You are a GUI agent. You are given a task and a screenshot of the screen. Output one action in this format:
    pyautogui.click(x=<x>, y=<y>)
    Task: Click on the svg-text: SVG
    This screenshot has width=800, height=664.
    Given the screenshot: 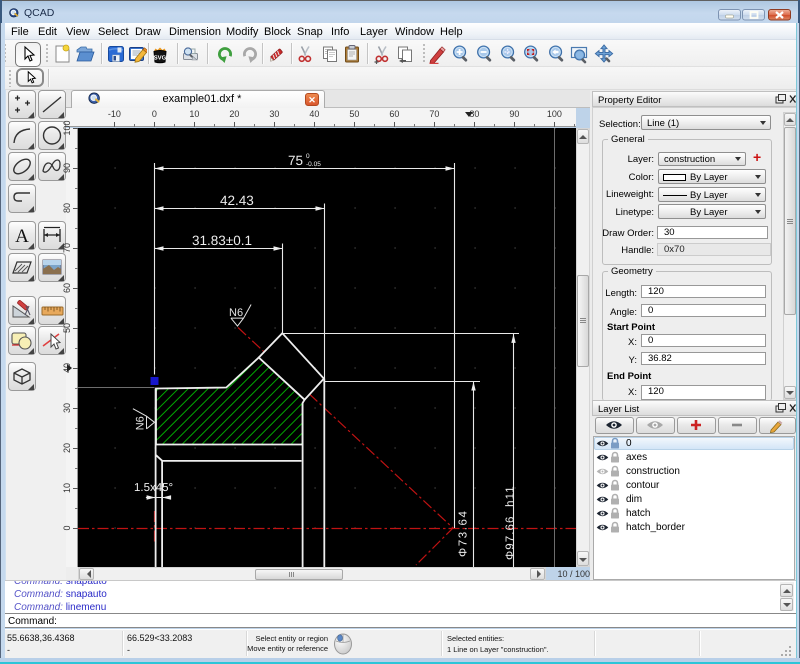 What is the action you would take?
    pyautogui.click(x=160, y=58)
    